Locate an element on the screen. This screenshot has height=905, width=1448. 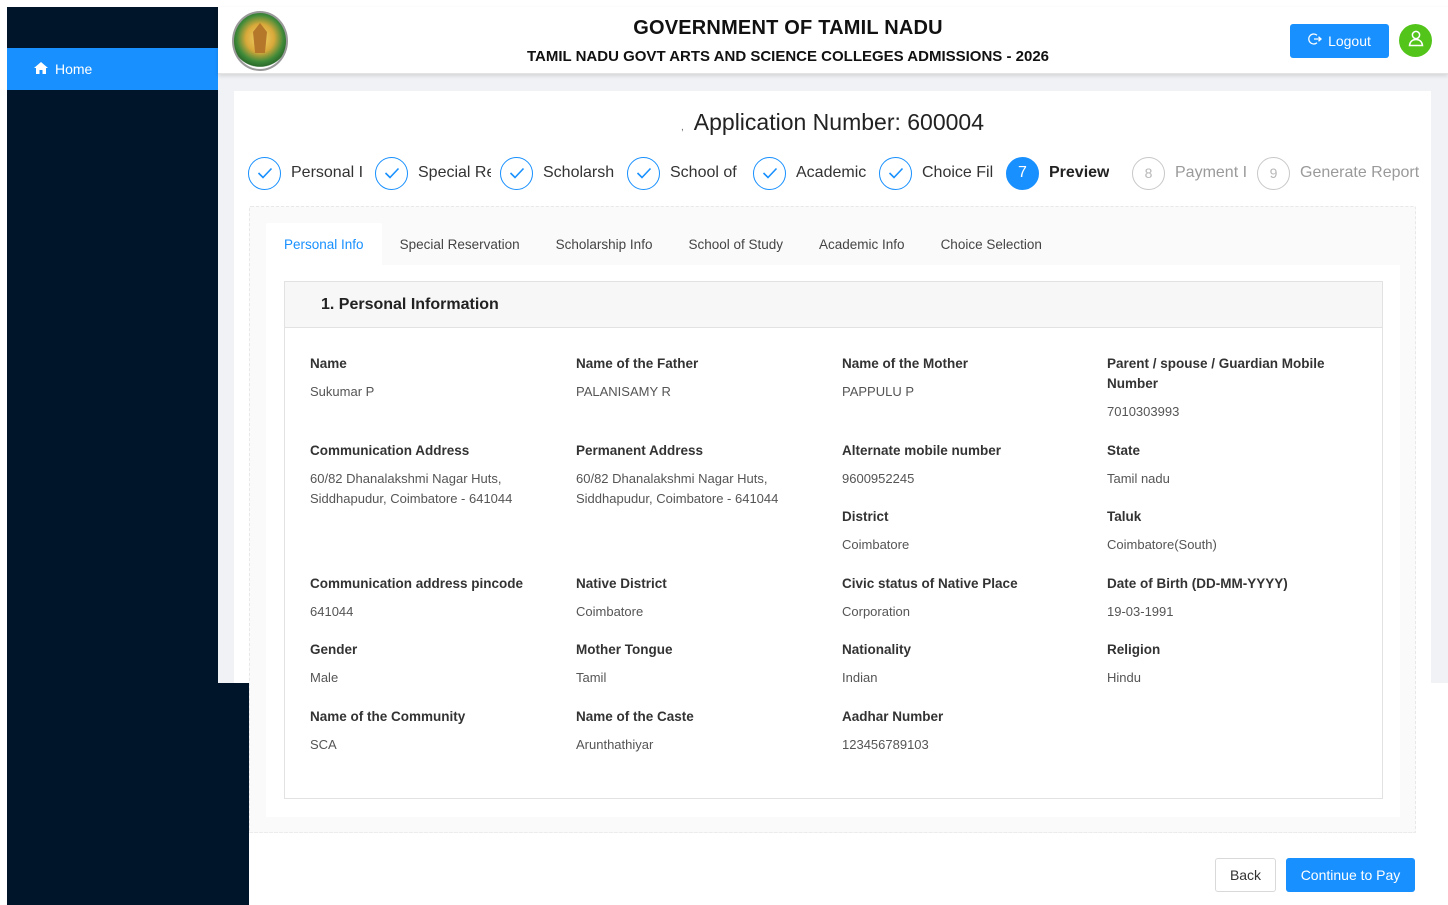
field-native-district: Native District Coimbatore is located at coordinates (696, 598).